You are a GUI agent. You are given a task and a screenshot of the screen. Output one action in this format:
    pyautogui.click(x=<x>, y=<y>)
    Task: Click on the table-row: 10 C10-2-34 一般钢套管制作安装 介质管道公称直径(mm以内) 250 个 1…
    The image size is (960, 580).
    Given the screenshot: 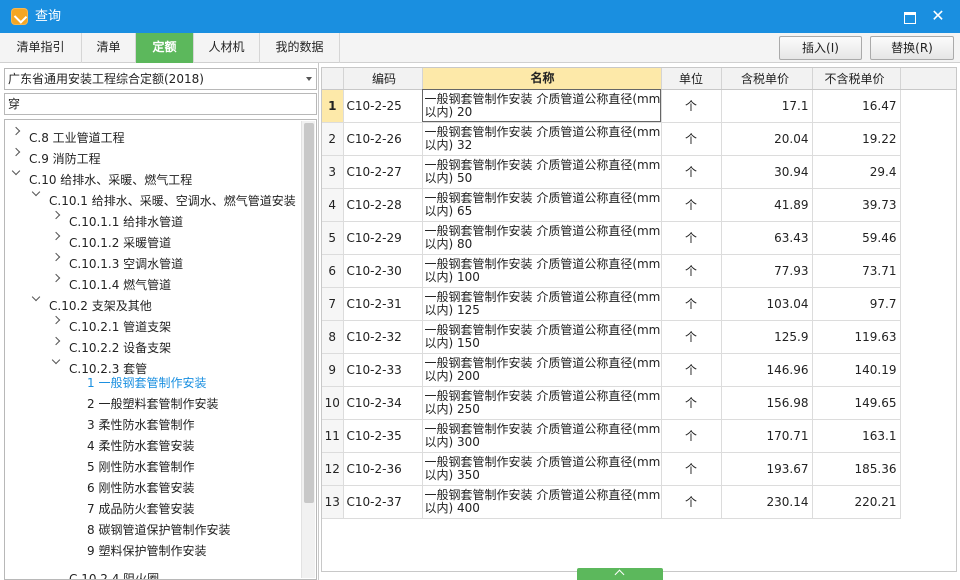 What is the action you would take?
    pyautogui.click(x=611, y=403)
    